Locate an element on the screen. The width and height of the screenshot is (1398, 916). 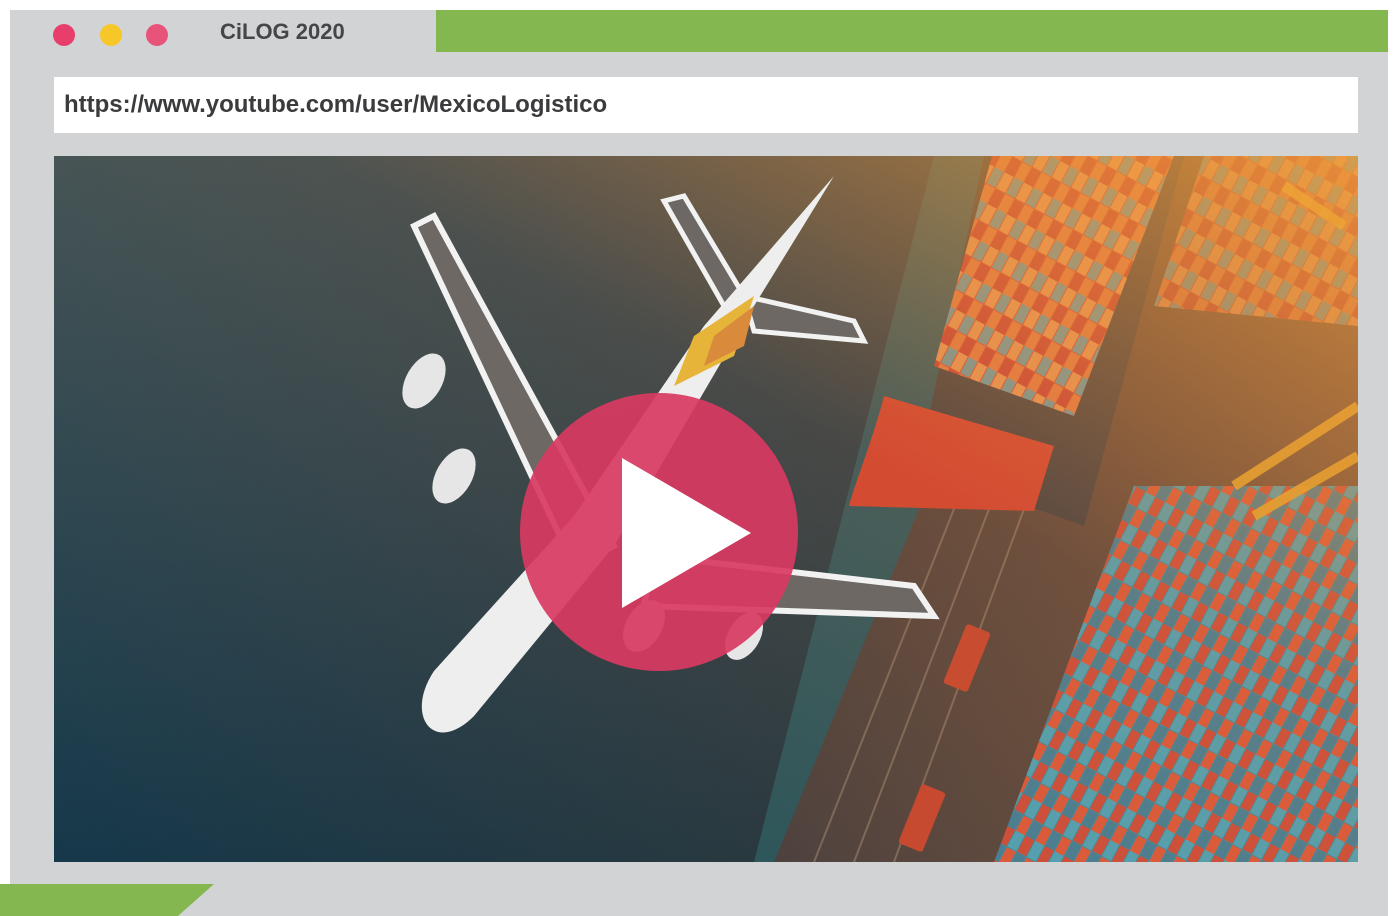
title-bar: CiLOG 2020 is located at coordinates (699, 31).